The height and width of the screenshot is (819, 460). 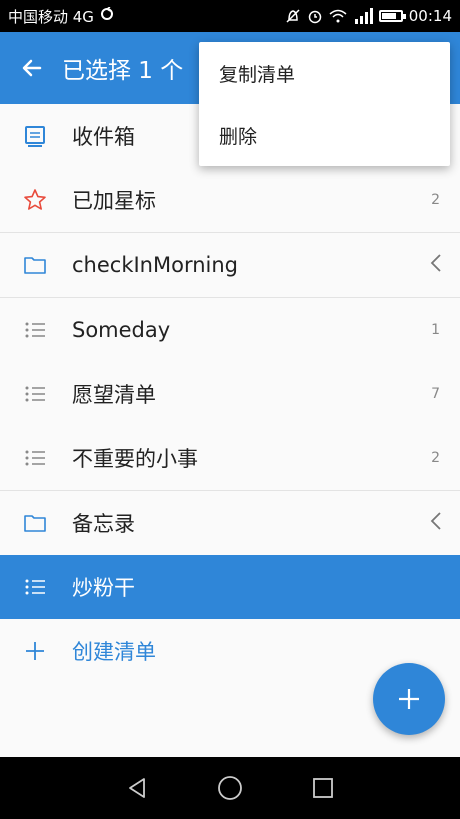 What do you see at coordinates (338, 16) in the screenshot?
I see `wifi-icon` at bounding box center [338, 16].